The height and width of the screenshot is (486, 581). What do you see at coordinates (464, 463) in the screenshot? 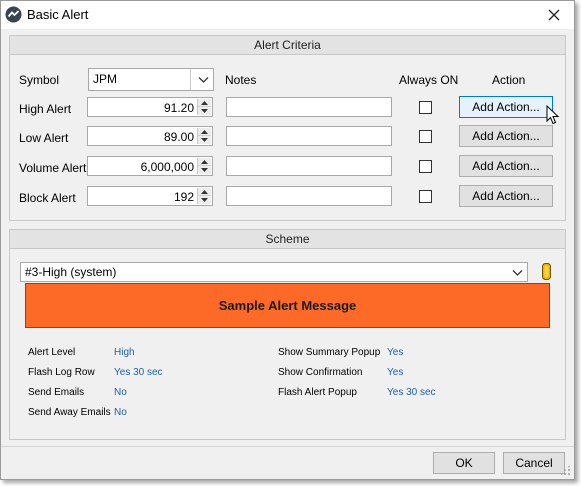
I see `ok-button: OK` at bounding box center [464, 463].